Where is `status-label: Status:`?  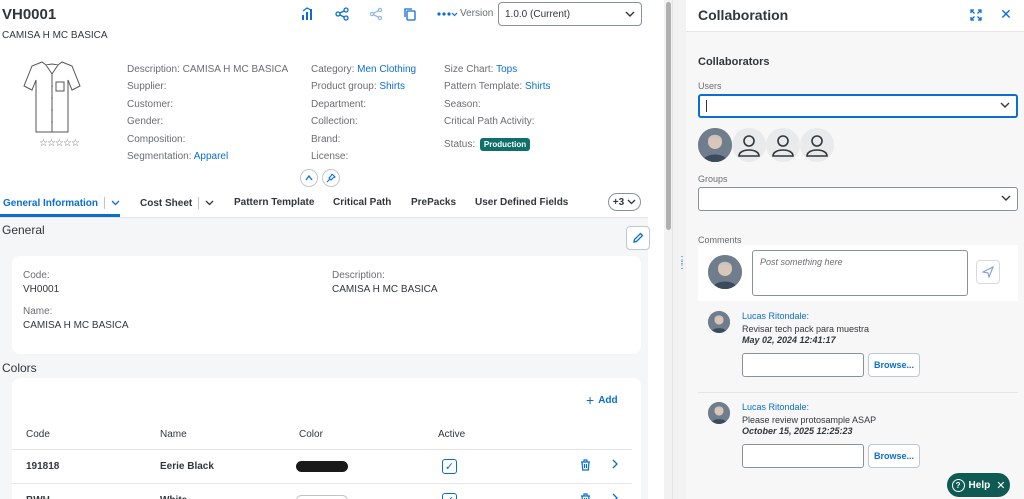
status-label: Status: is located at coordinates (460, 144).